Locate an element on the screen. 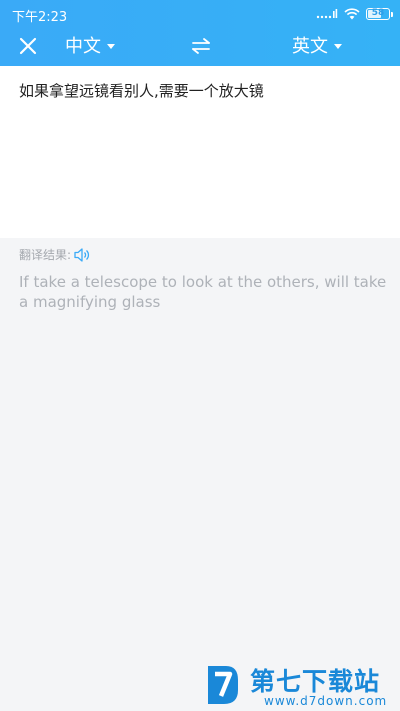  app-header: 下午2:23 58 中文 英文 is located at coordinates (200, 33).